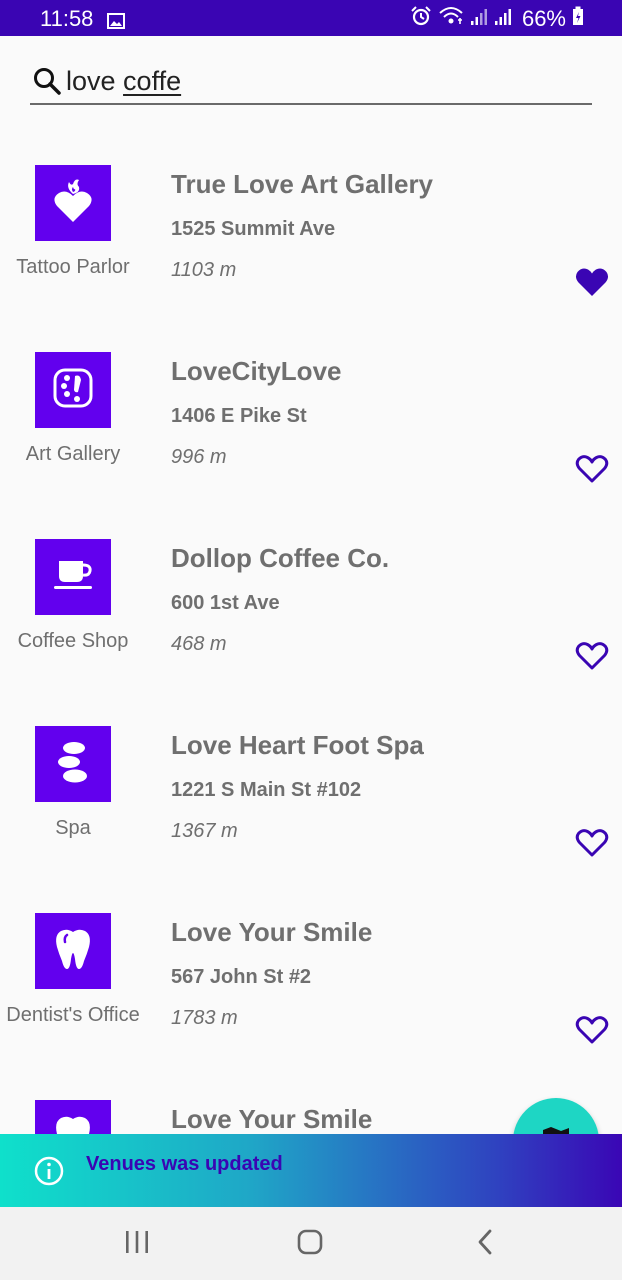  I want to click on back-button, so click(485, 1244).